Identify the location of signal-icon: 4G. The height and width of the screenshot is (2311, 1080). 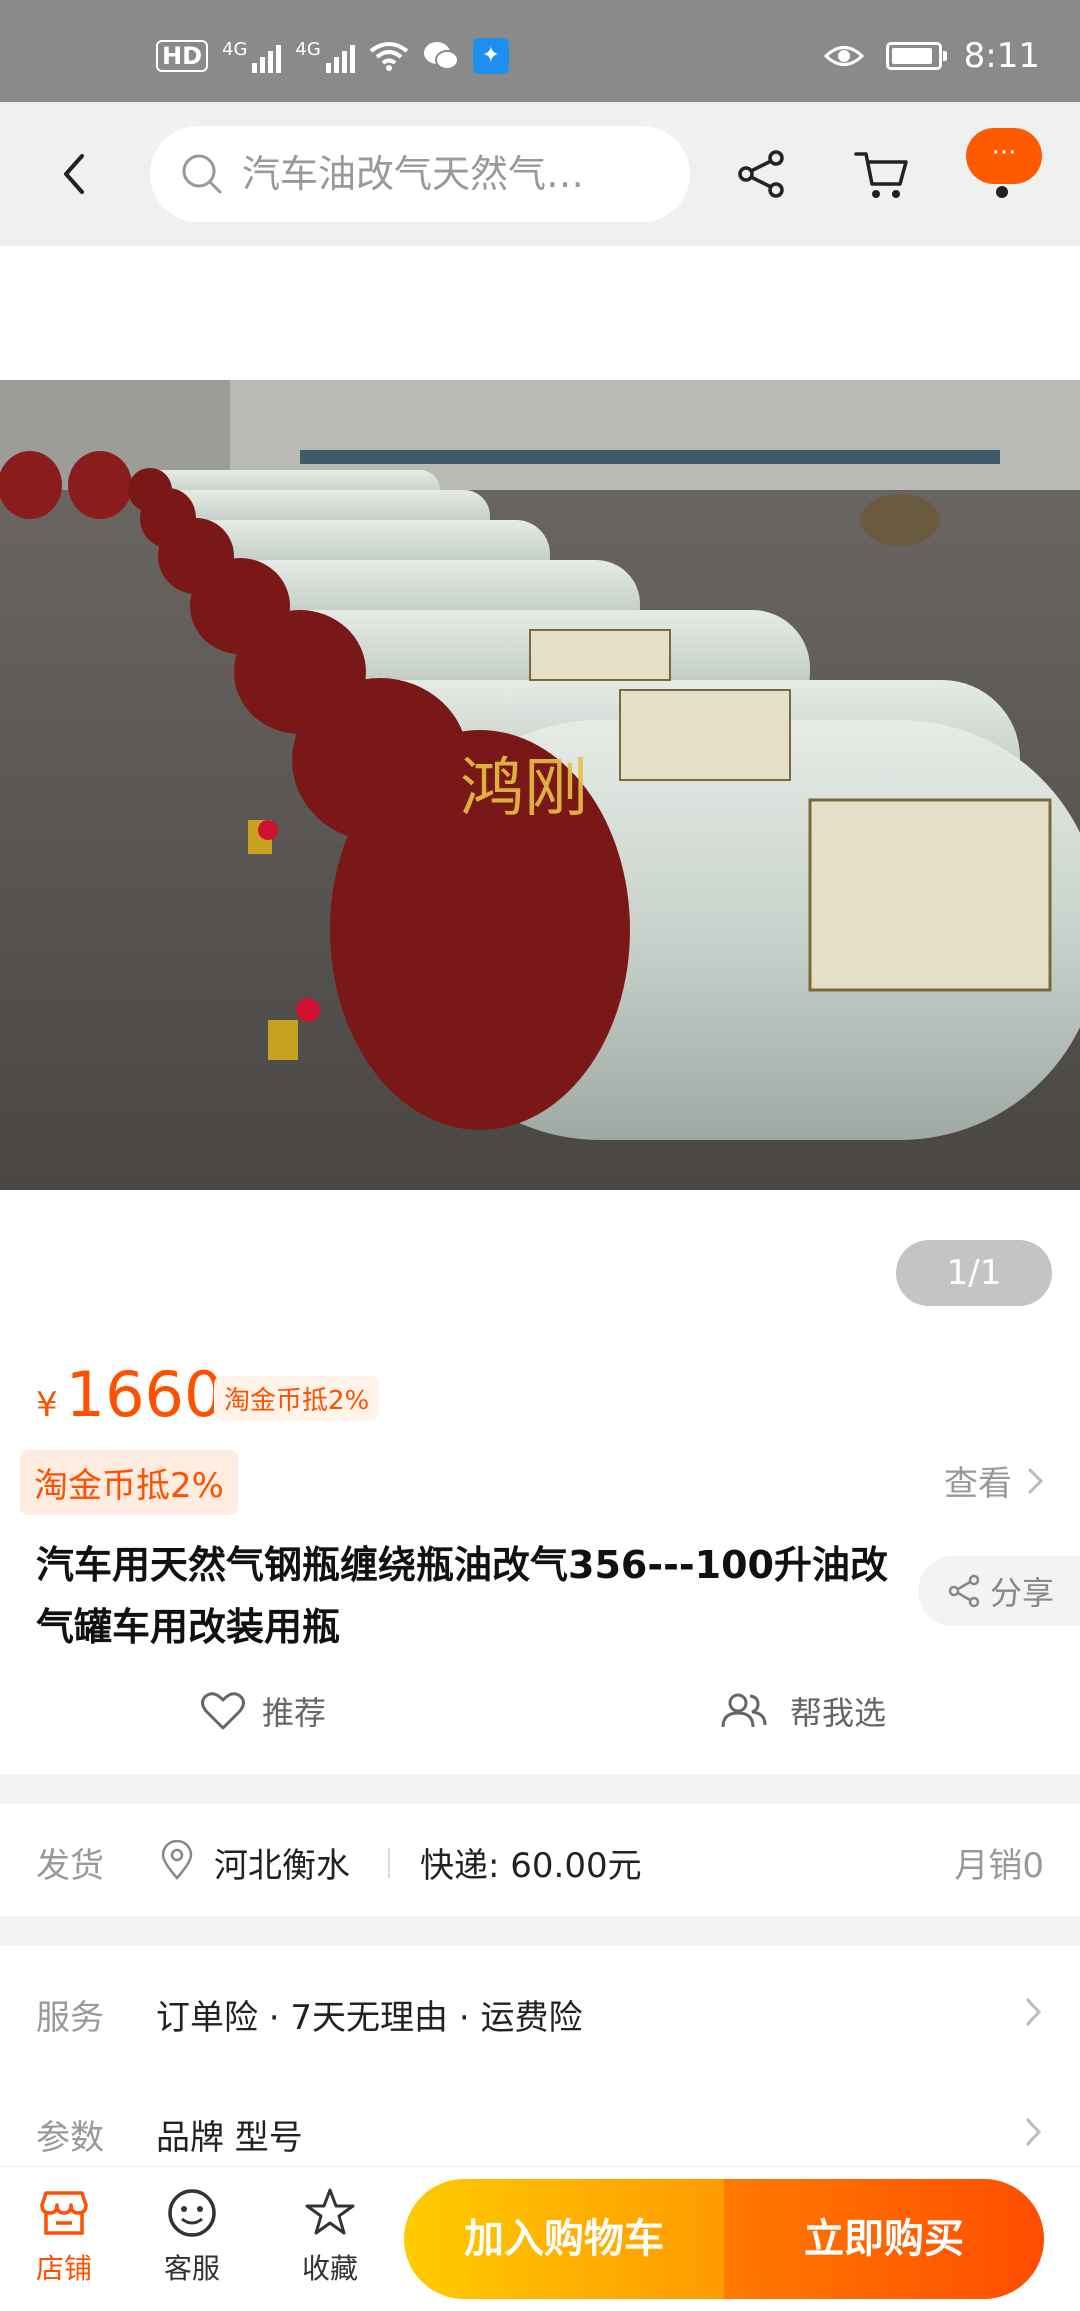
(252, 56).